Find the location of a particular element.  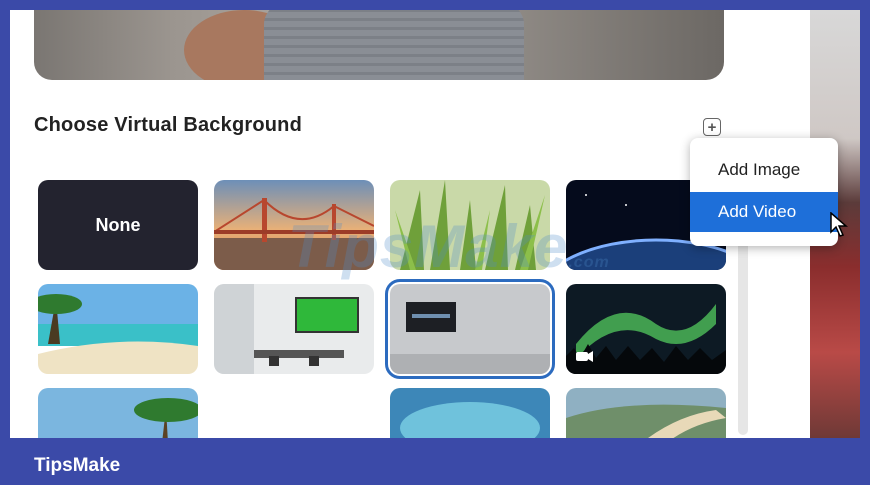

footer-brand: TipsMake is located at coordinates (77, 465).